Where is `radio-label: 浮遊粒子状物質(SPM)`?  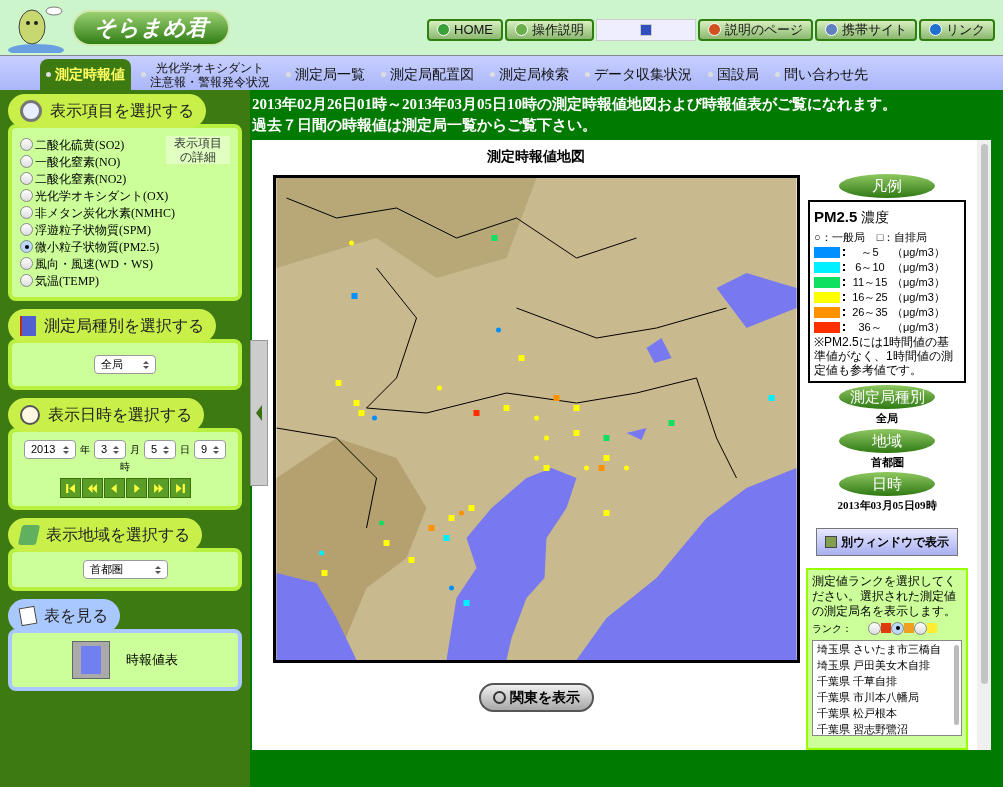 radio-label: 浮遊粒子状物質(SPM) is located at coordinates (93, 230).